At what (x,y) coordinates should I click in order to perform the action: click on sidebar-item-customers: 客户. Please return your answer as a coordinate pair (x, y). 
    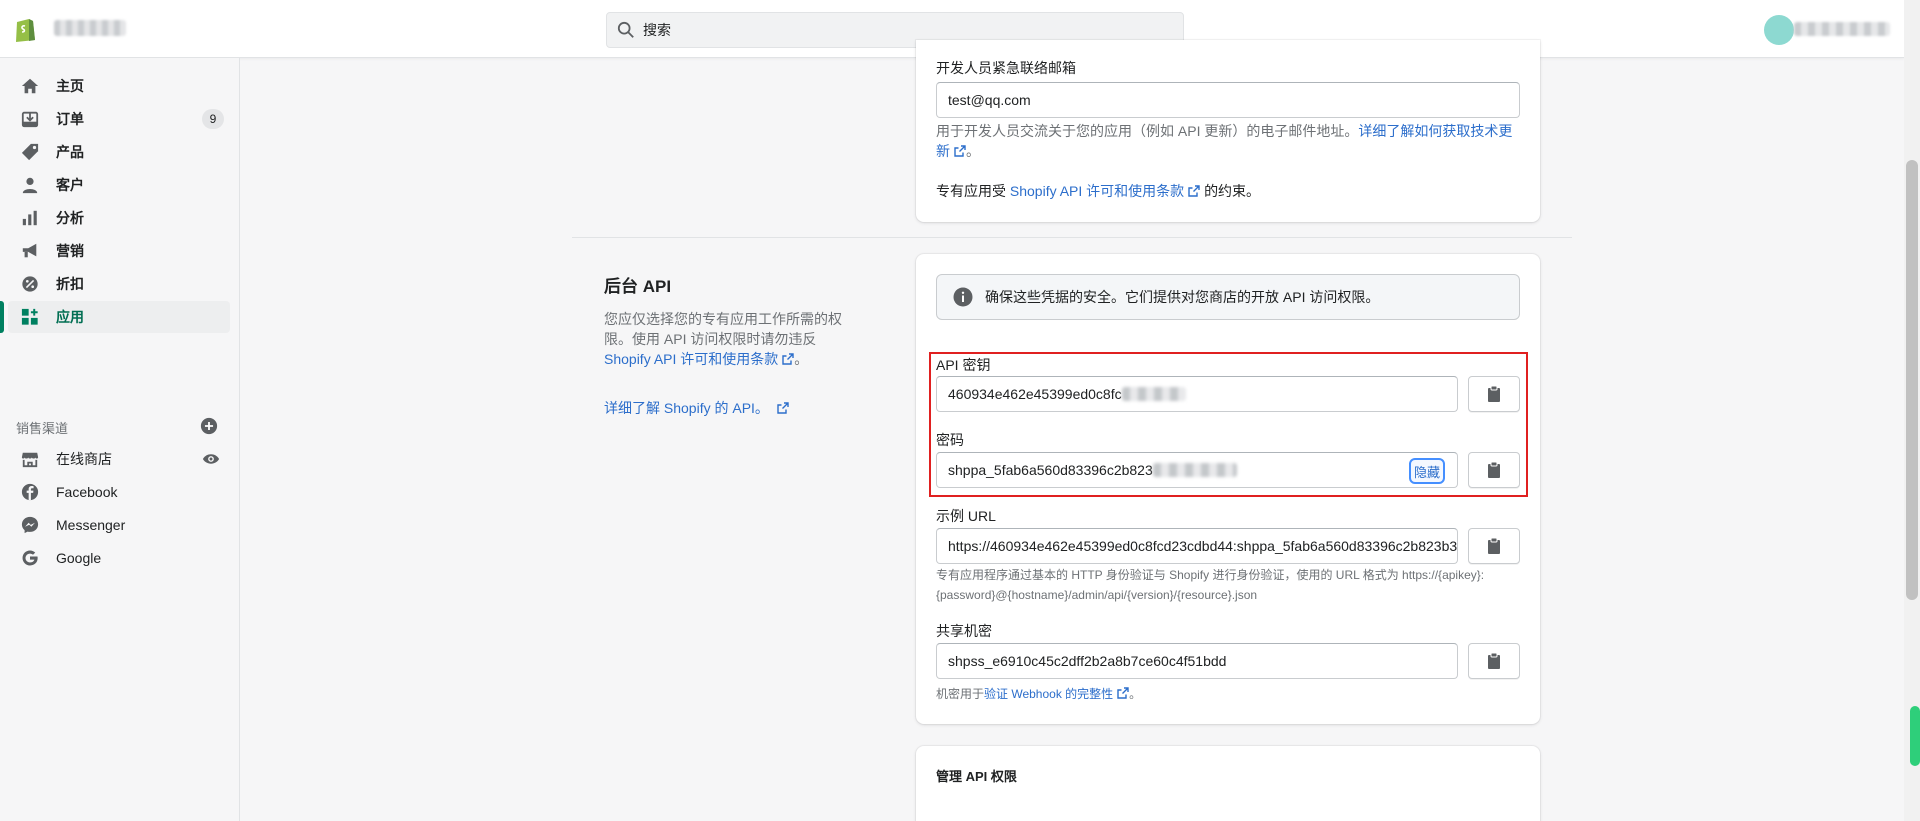
    Looking at the image, I should click on (119, 185).